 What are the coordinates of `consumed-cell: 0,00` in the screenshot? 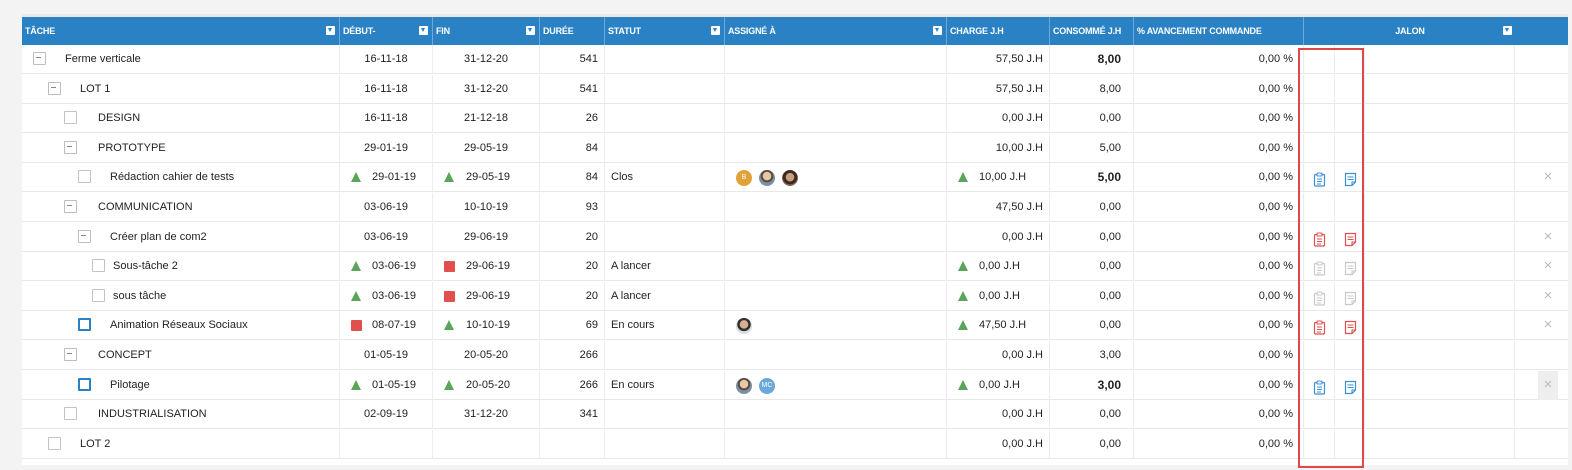 It's located at (1092, 267).